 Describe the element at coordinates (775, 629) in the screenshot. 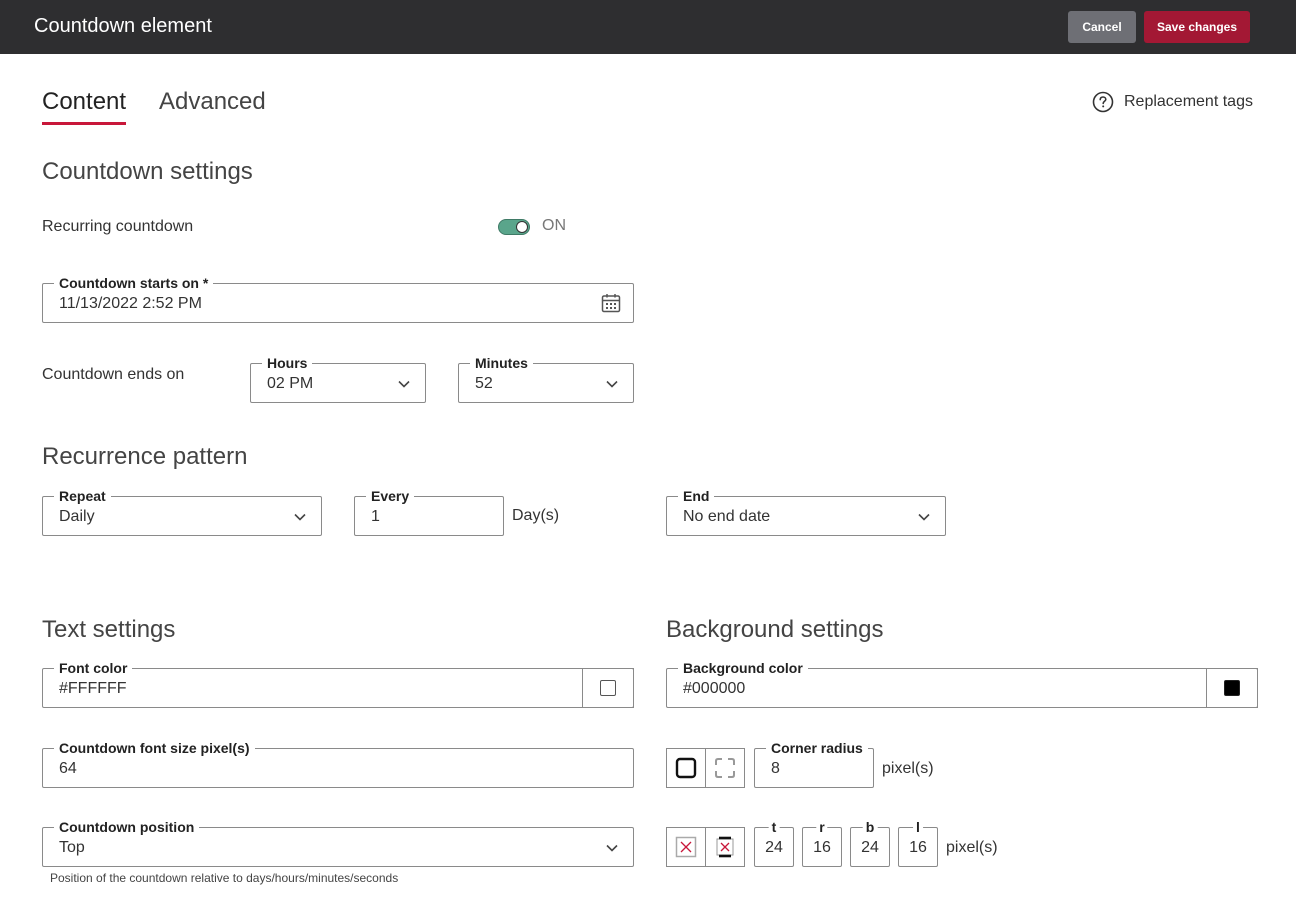

I see `background-settings-heading: Background settings` at that location.